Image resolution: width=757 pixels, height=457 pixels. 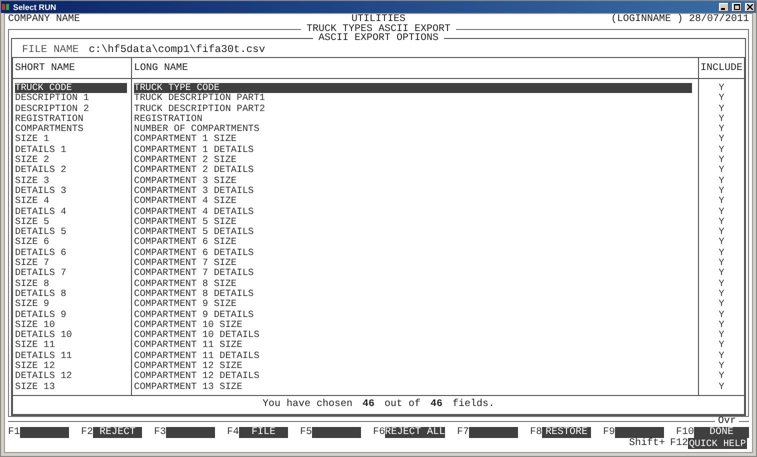 What do you see at coordinates (413, 129) in the screenshot?
I see `long-name-cell: NUMBER OF COMPARTMENTS` at bounding box center [413, 129].